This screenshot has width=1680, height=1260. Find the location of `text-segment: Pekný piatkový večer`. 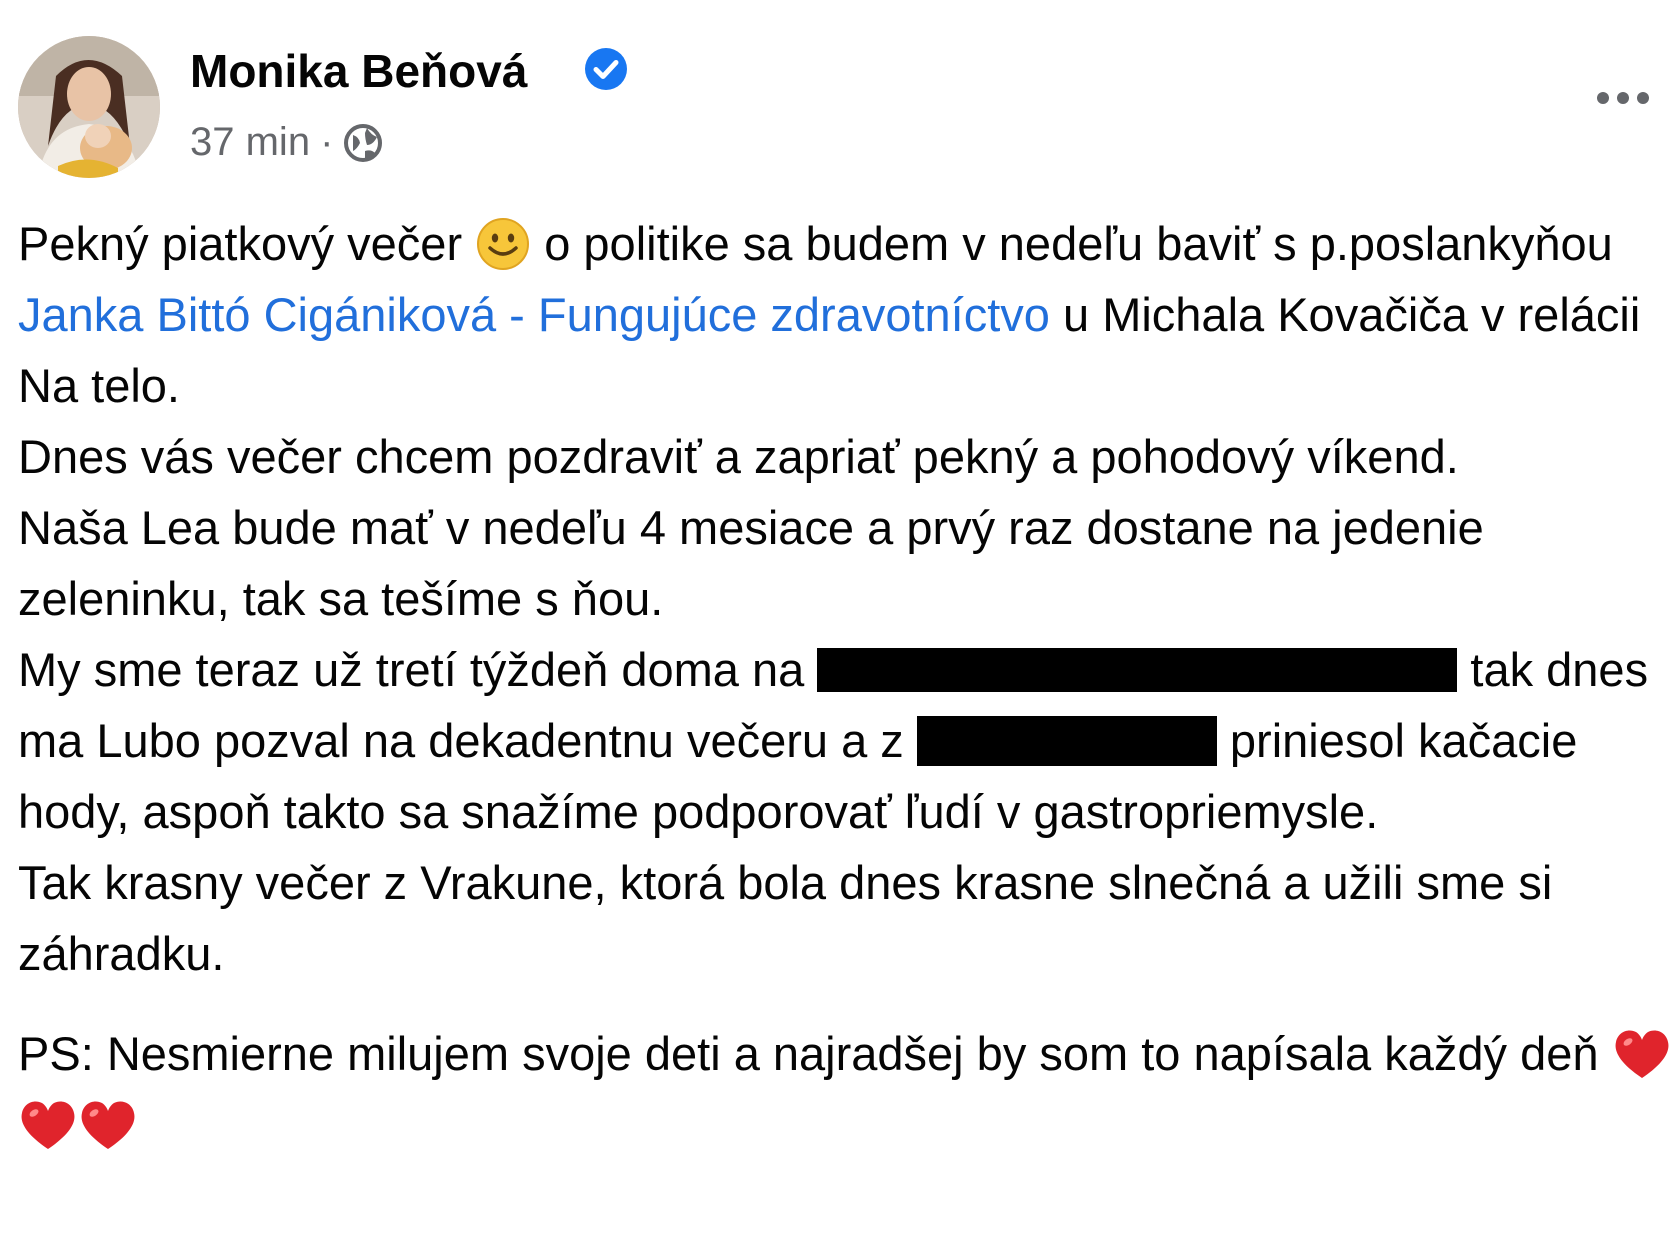

text-segment: Pekný piatkový večer is located at coordinates (240, 243).